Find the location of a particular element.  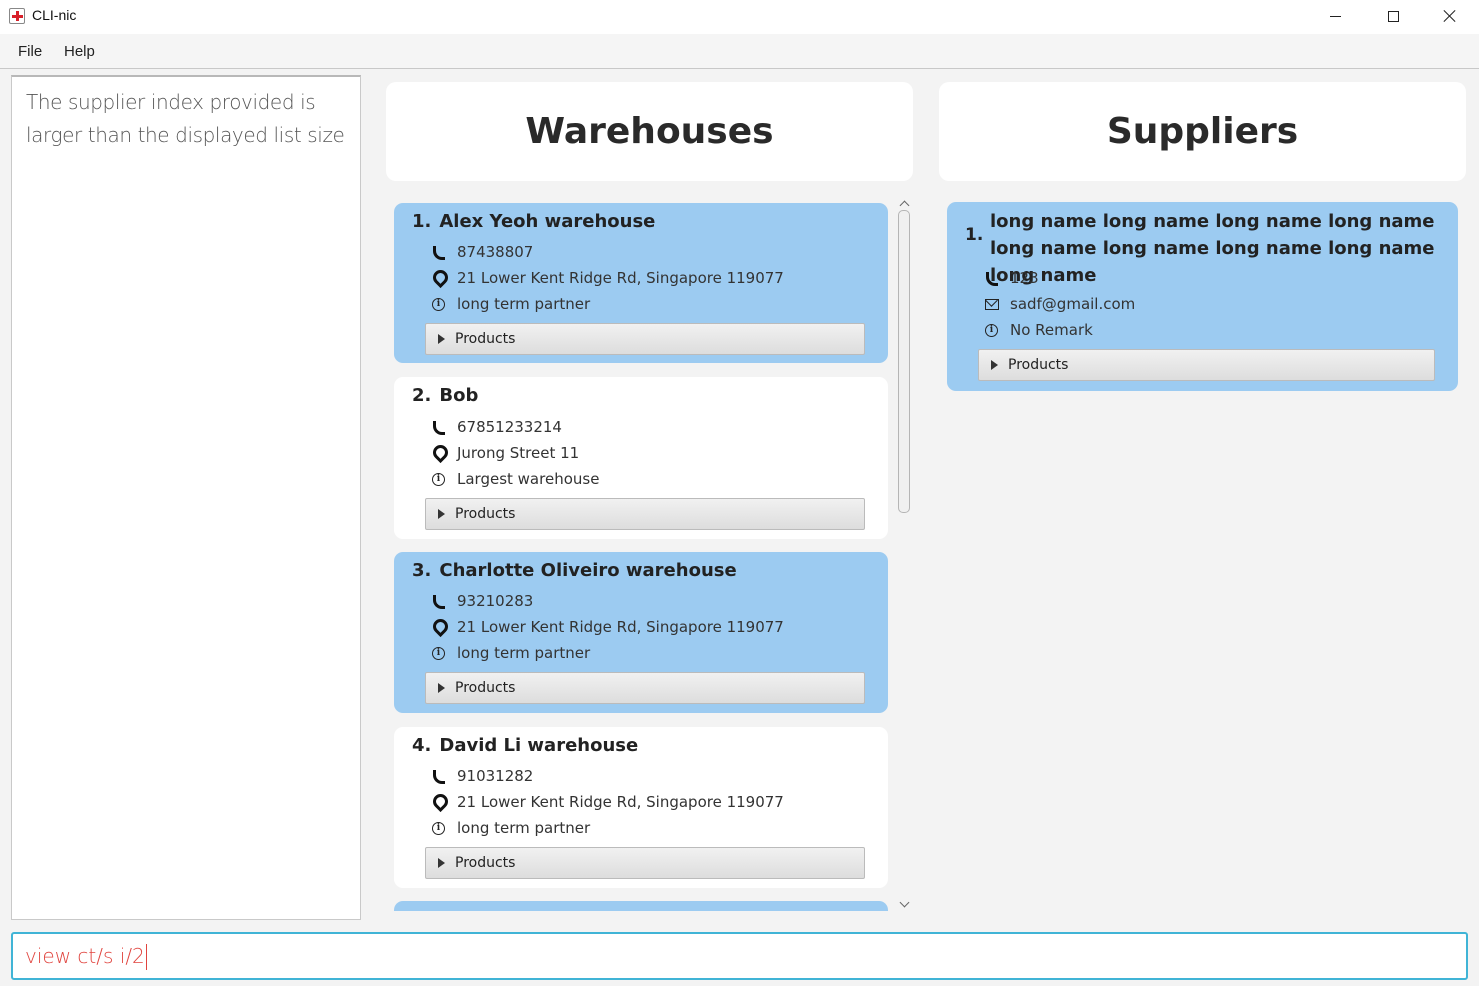

warehouses-title: Warehouses is located at coordinates (649, 131).